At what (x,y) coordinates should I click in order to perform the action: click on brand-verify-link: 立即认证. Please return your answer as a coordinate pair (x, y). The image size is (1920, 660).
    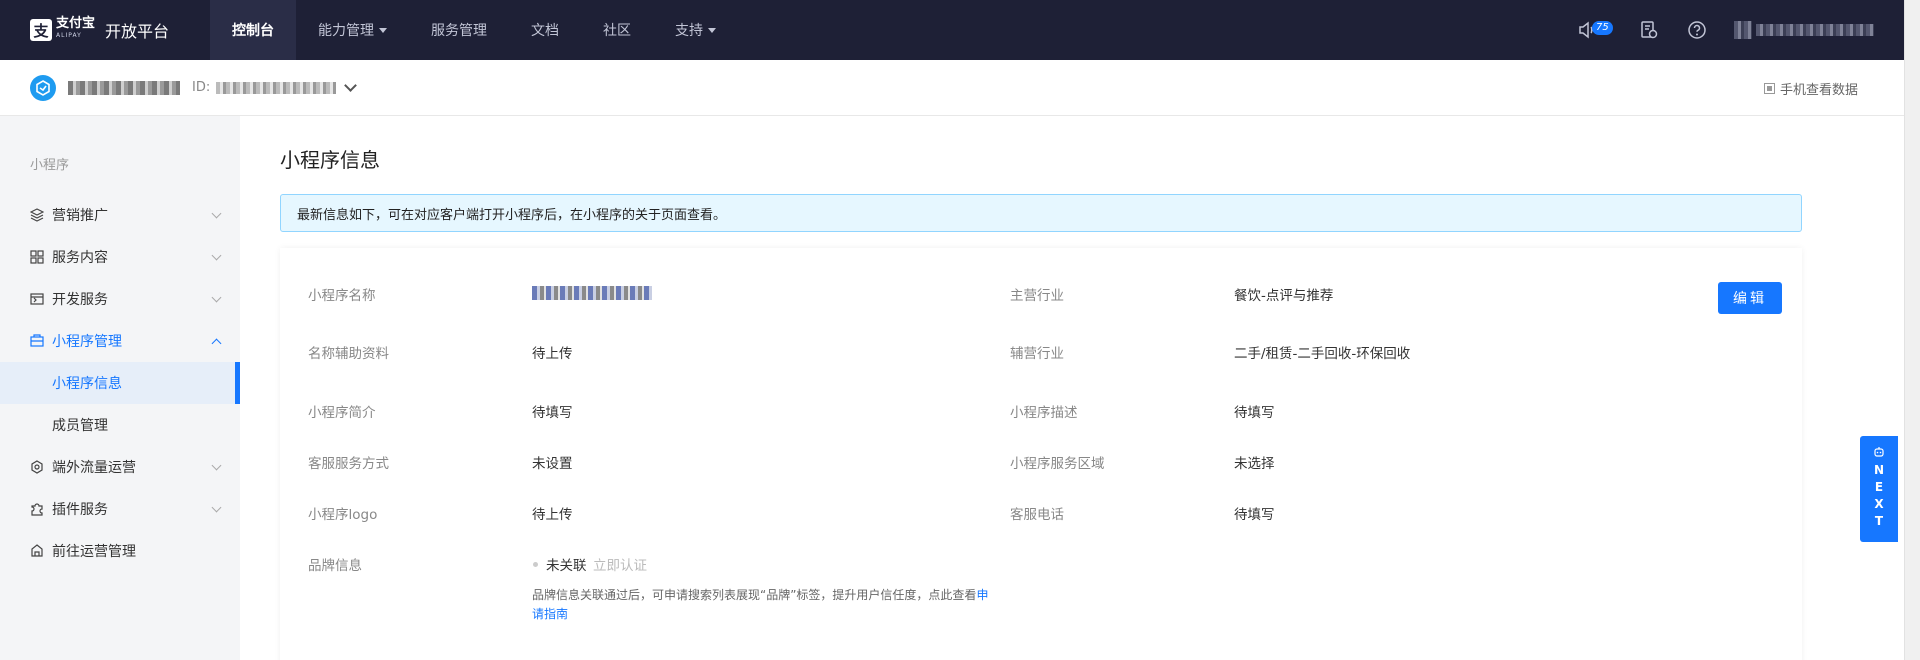
    Looking at the image, I should click on (620, 564).